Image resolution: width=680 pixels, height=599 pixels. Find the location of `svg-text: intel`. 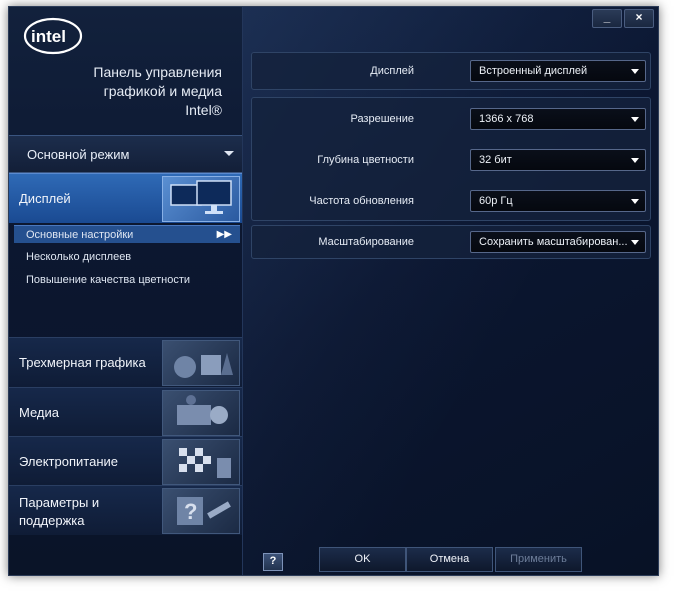

svg-text: intel is located at coordinates (48, 36).